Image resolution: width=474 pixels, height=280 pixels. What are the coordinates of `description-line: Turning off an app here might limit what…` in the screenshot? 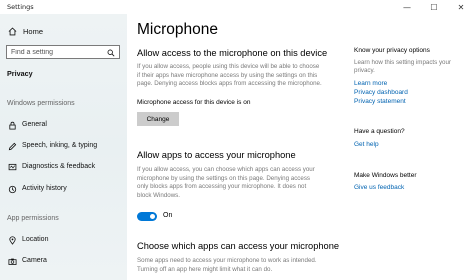 It's located at (205, 269).